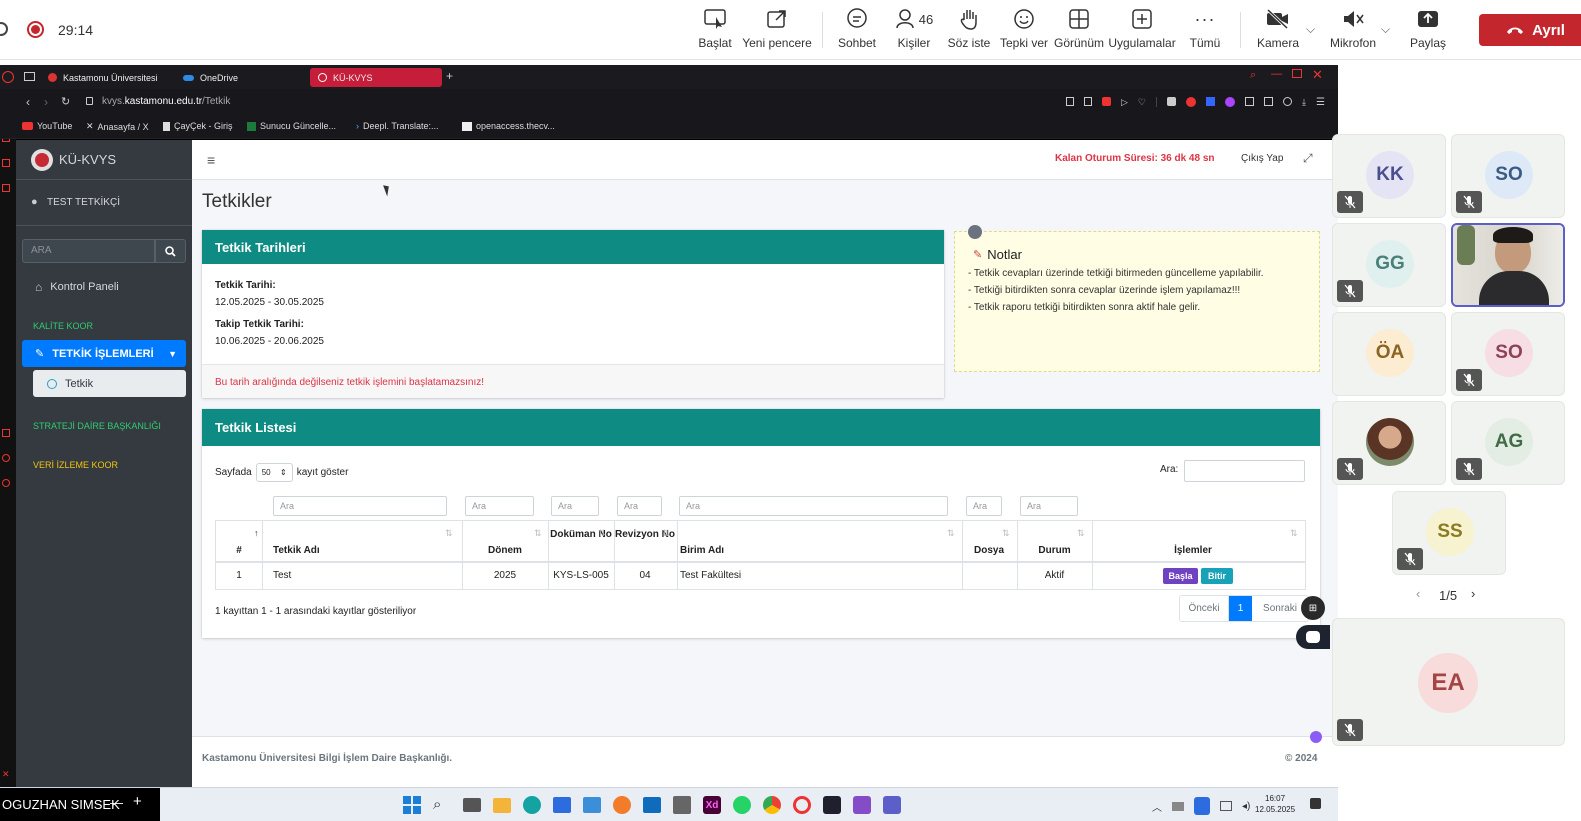  Describe the element at coordinates (1054, 550) in the screenshot. I see `col-status: Durum` at that location.